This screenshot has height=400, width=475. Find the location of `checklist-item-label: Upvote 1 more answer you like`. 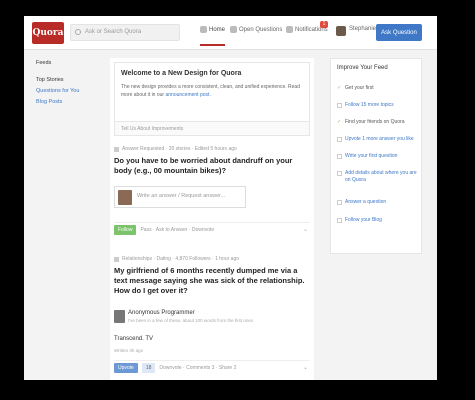

checklist-item-label: Upvote 1 more answer you like is located at coordinates (379, 139).